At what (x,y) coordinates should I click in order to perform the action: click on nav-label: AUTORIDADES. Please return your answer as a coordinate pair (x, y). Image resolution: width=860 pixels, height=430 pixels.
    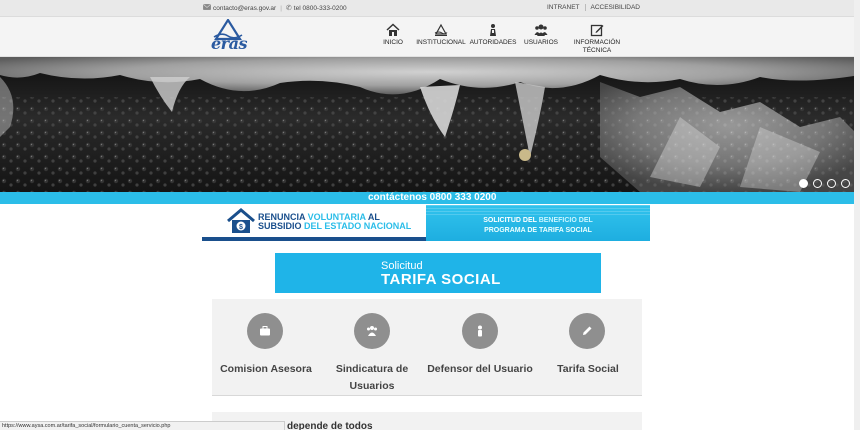
    Looking at the image, I should click on (493, 42).